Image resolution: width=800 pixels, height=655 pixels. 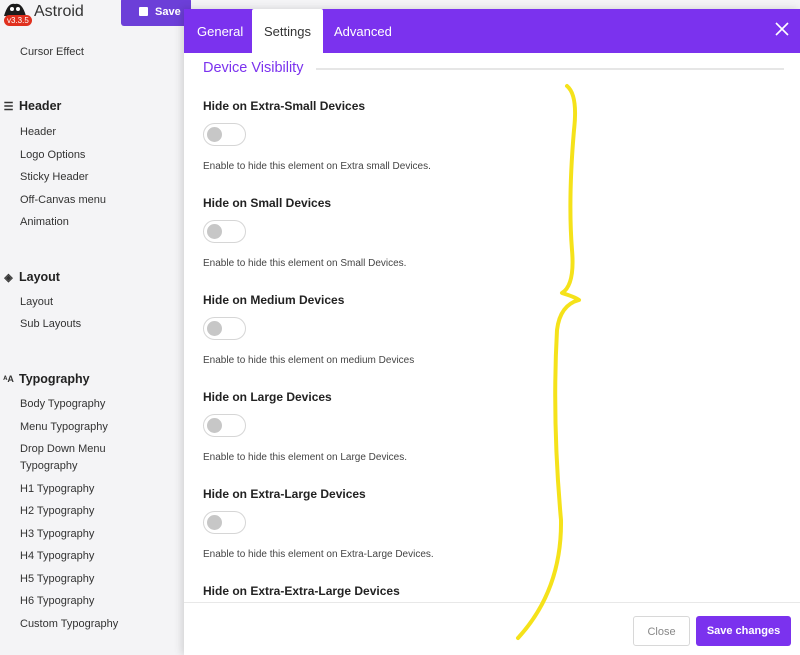 I want to click on option-title-large: Hide on Large Devices, so click(x=267, y=397).